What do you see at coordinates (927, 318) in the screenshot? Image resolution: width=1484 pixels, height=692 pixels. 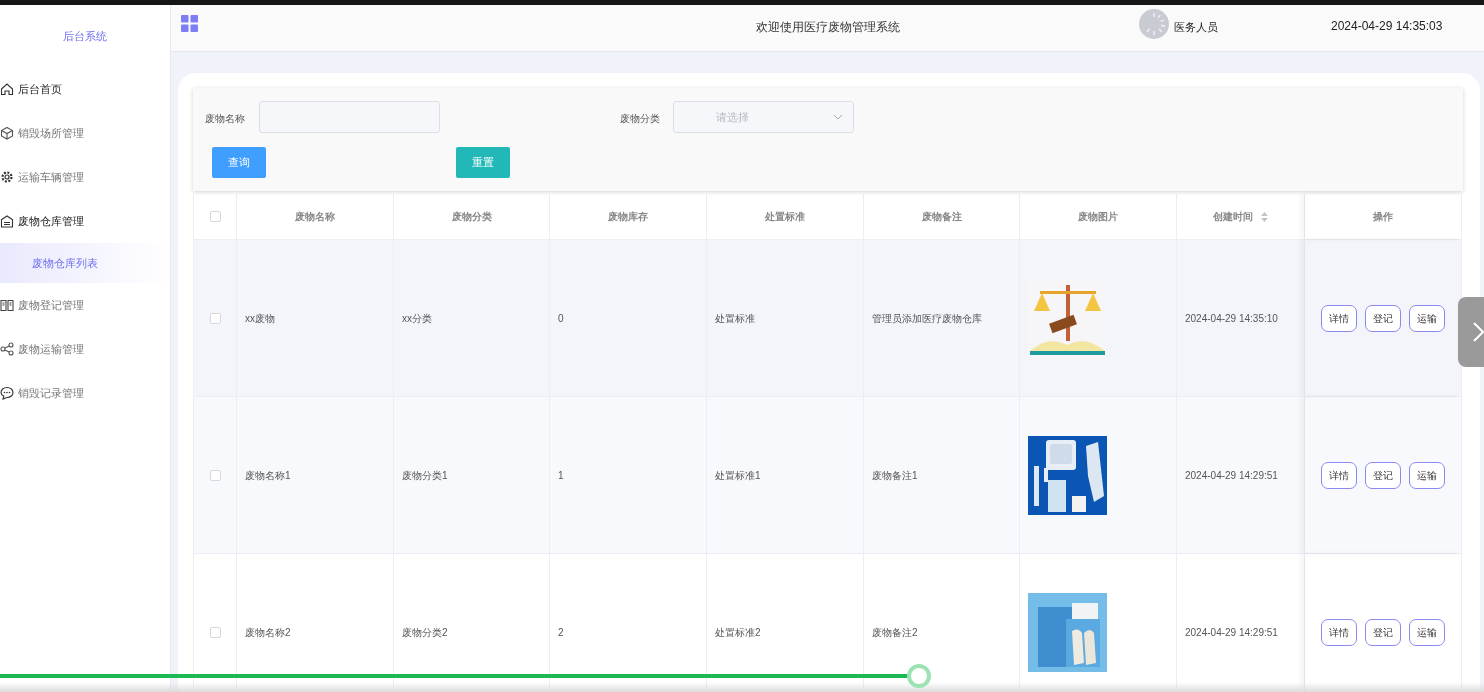 I see `table-cell-text: 管理员添加医疗废物仓库` at bounding box center [927, 318].